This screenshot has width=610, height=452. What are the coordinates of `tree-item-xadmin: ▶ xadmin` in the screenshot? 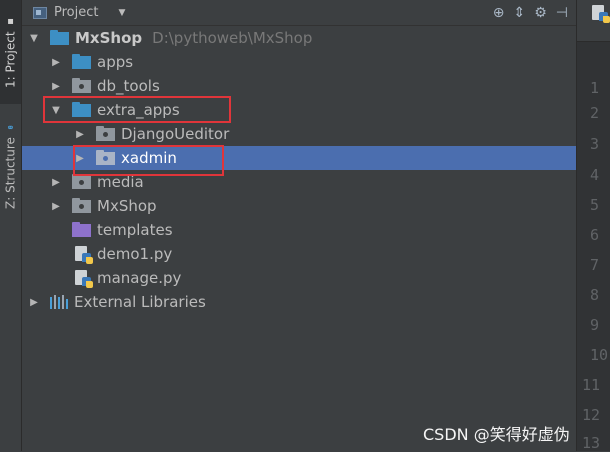 It's located at (299, 158).